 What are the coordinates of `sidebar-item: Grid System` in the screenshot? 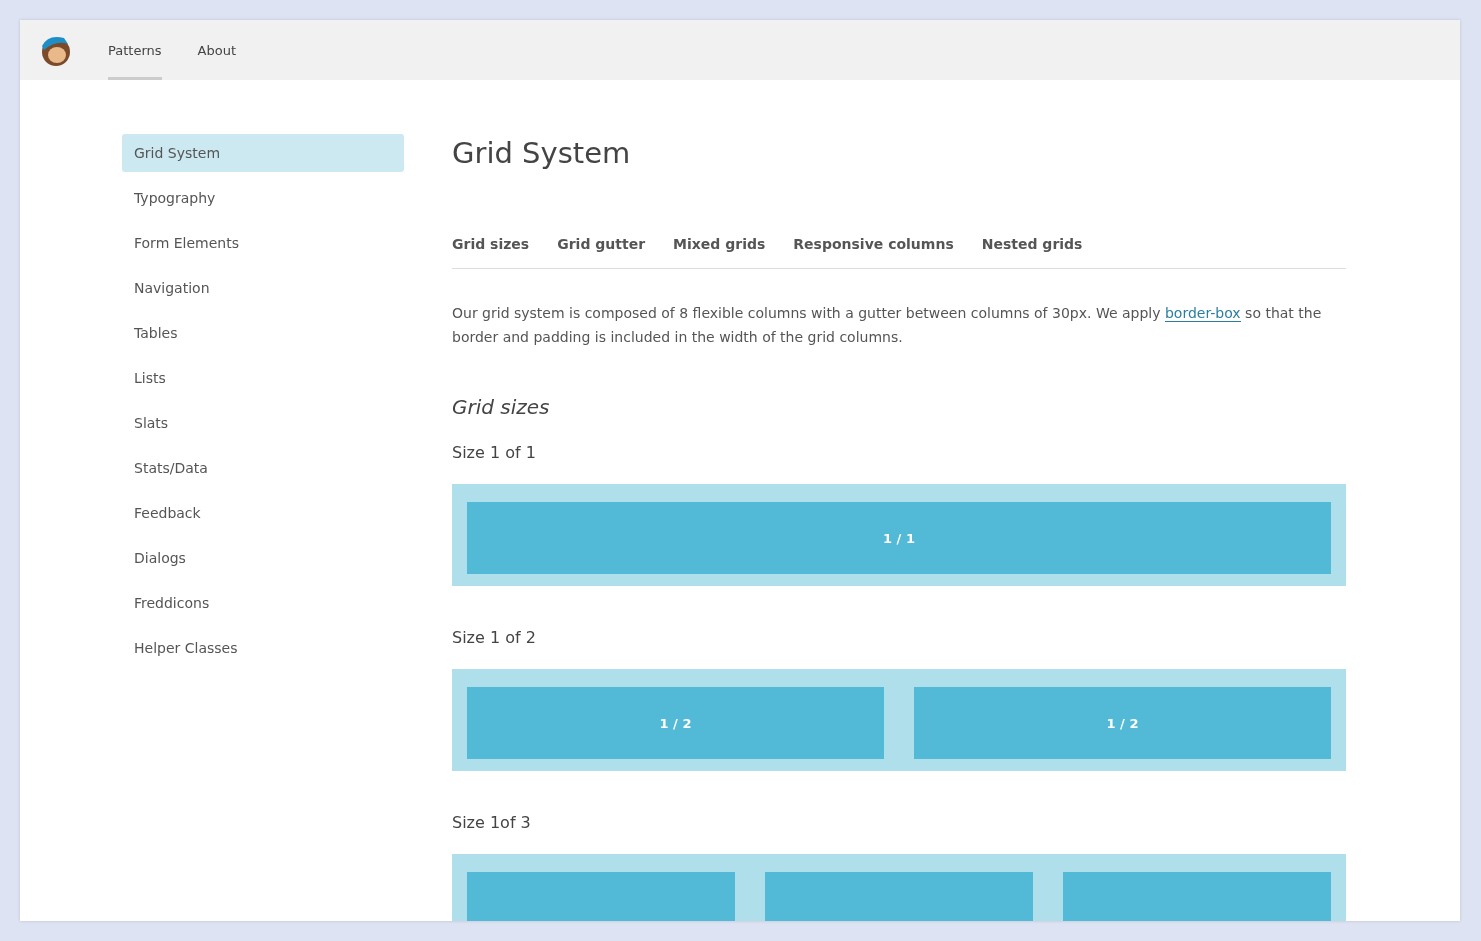 It's located at (263, 153).